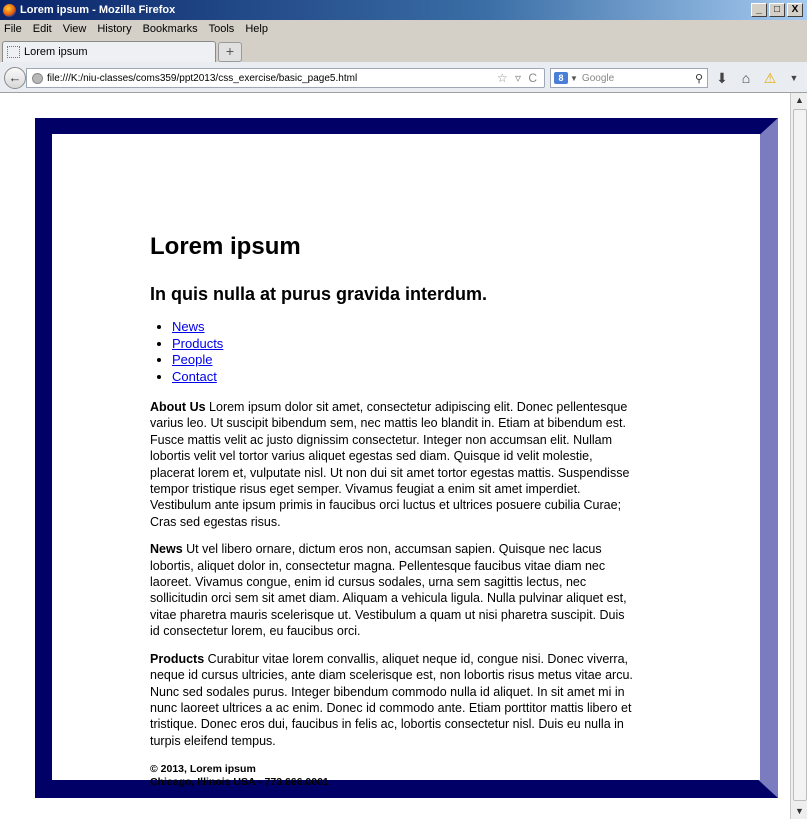  Describe the element at coordinates (403, 377) in the screenshot. I see `list-item: Contact` at that location.